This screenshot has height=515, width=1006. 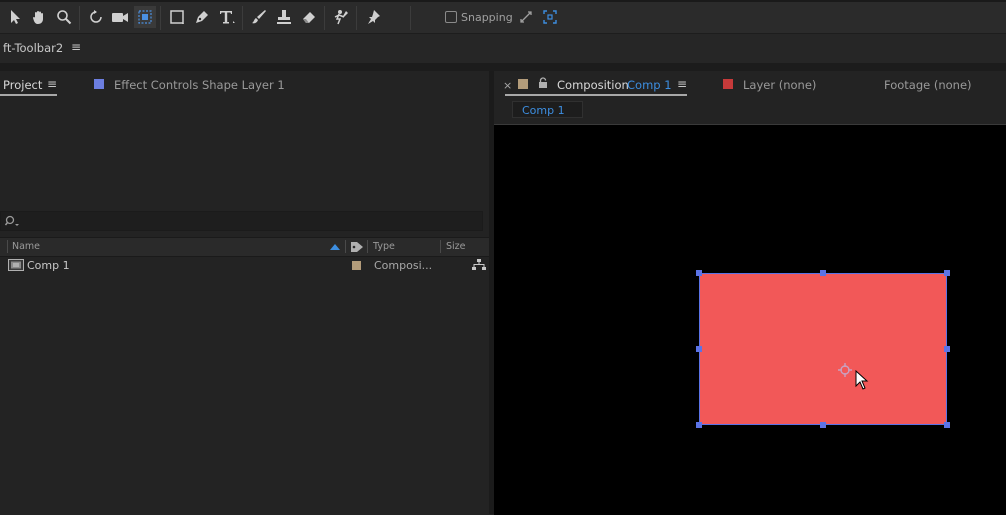 I want to click on panel-gutter, so click(x=503, y=67).